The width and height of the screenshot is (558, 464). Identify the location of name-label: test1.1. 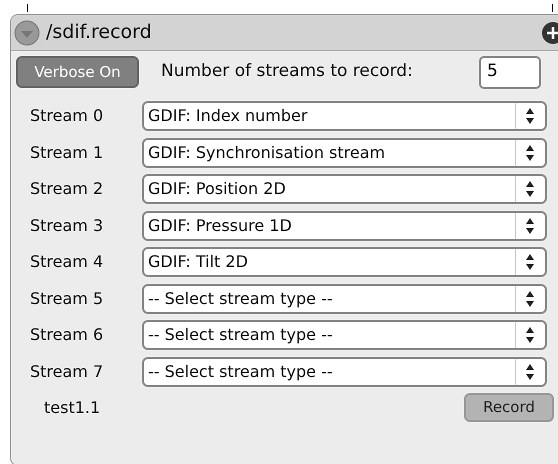
(72, 407).